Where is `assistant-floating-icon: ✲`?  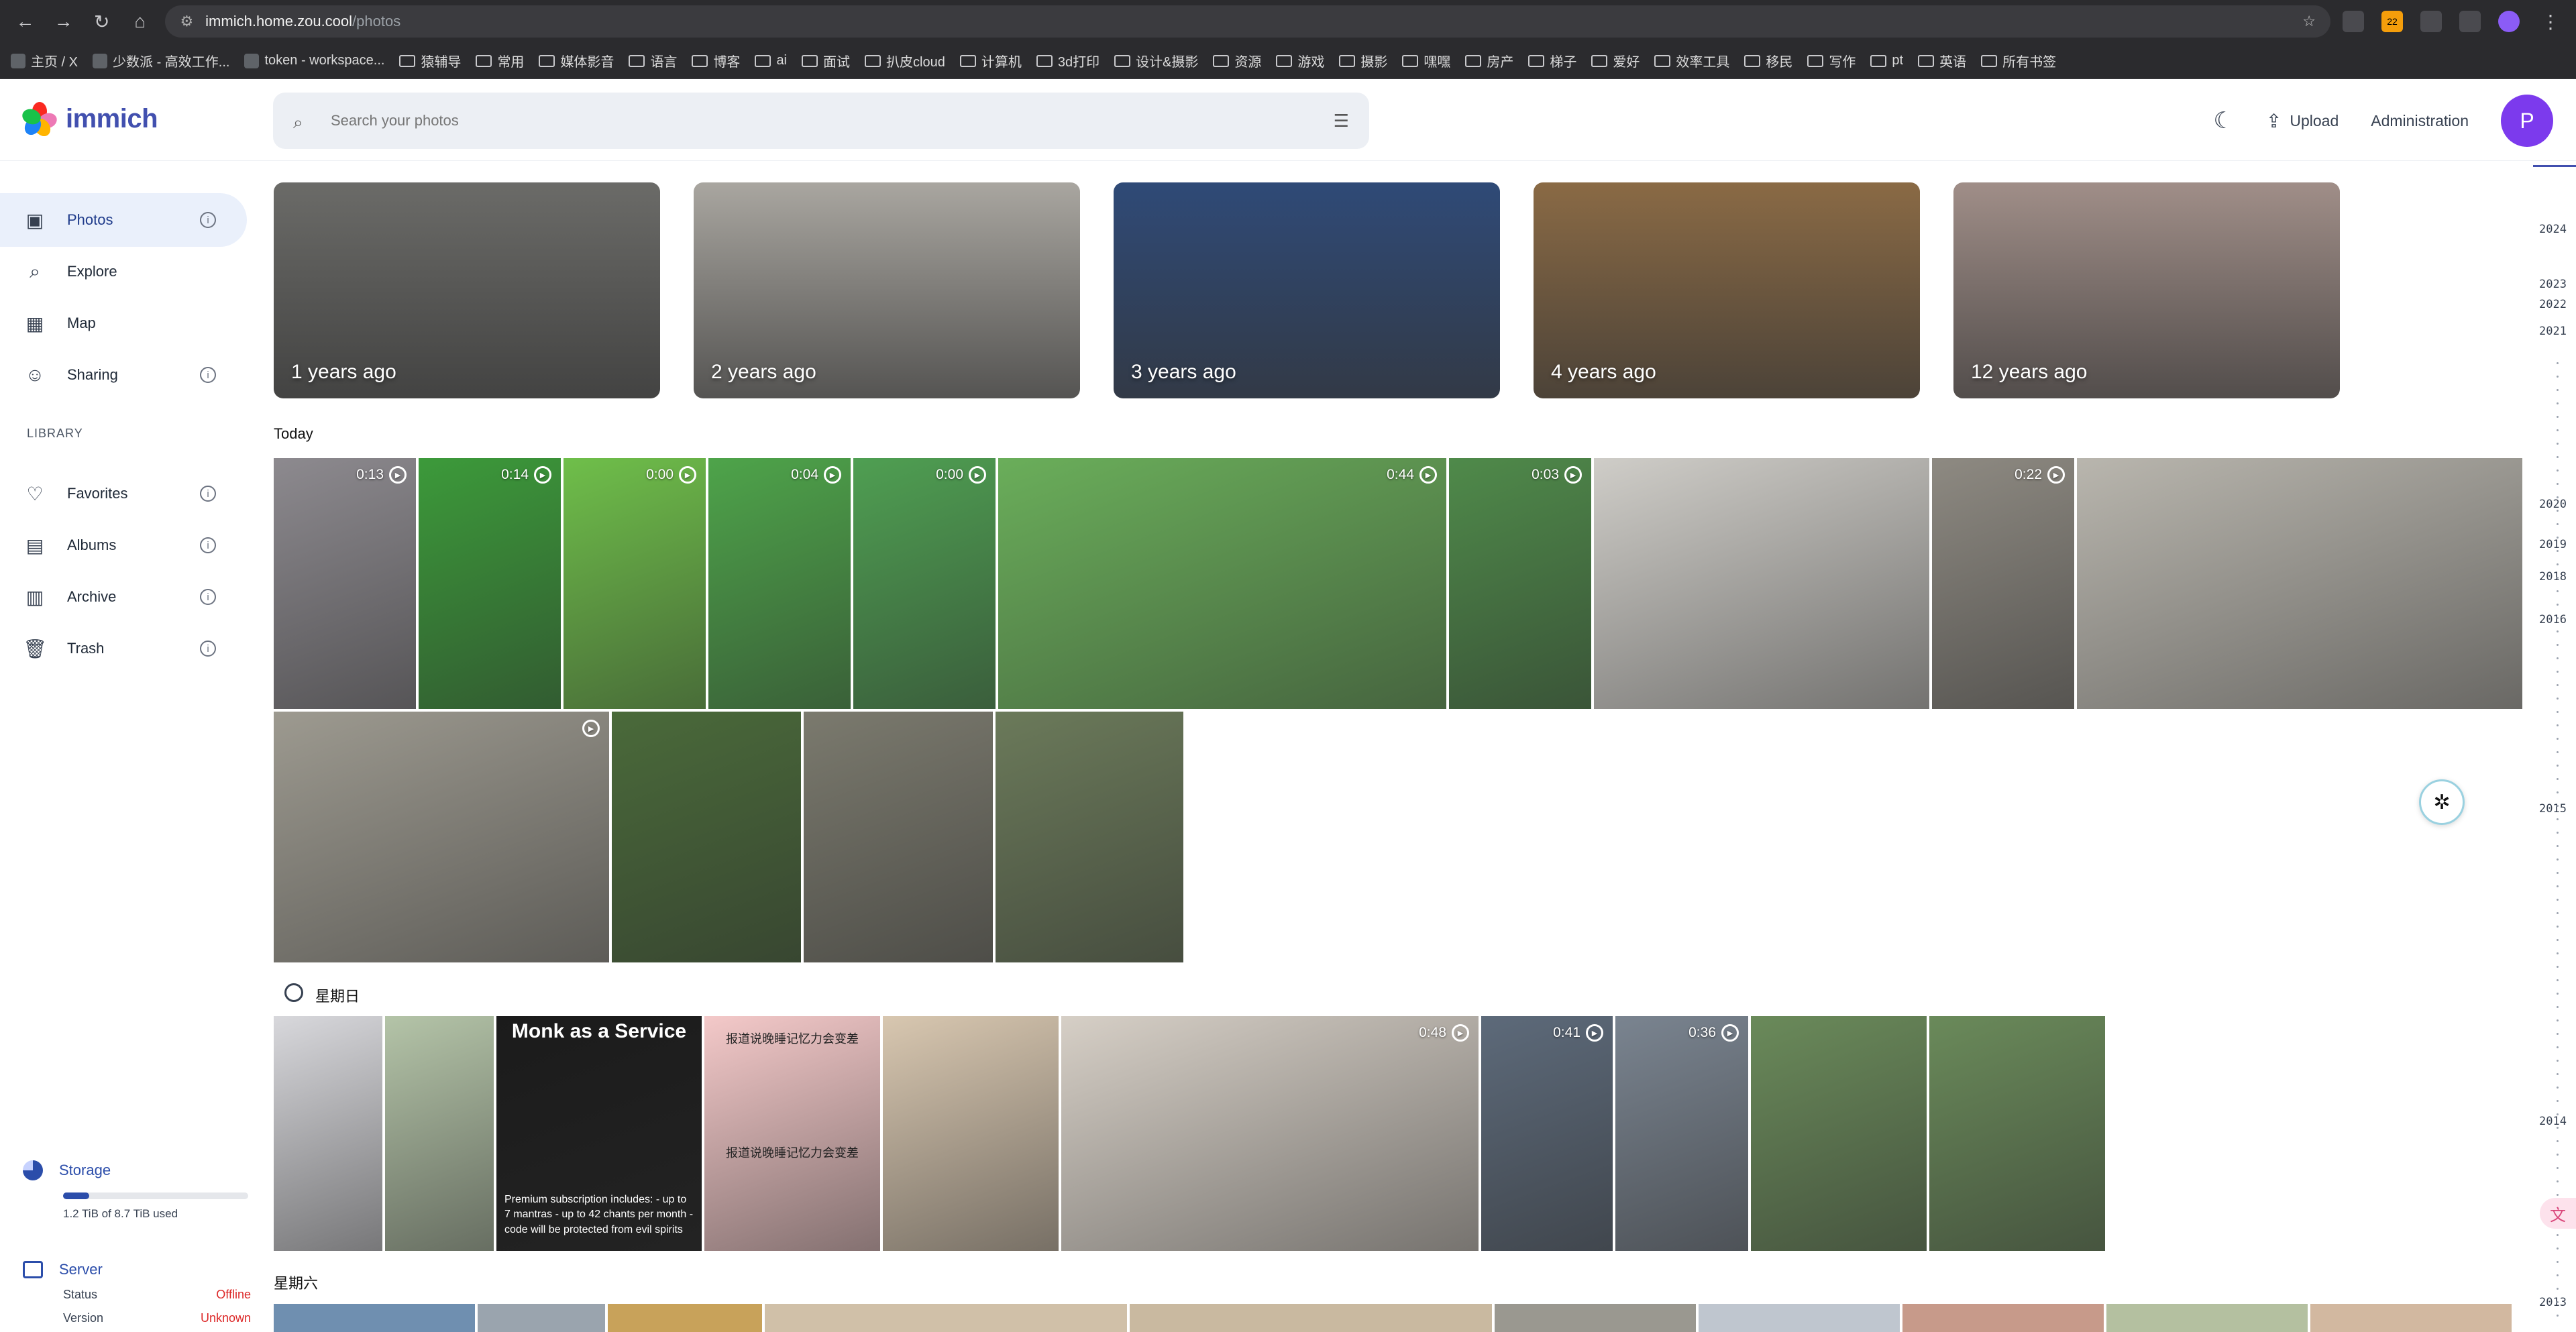
assistant-floating-icon: ✲ is located at coordinates (2442, 802).